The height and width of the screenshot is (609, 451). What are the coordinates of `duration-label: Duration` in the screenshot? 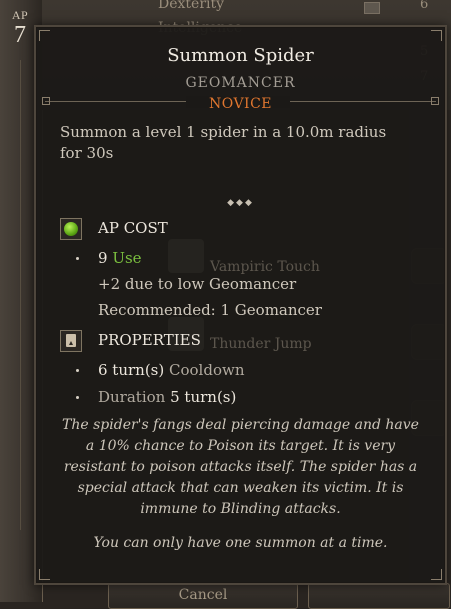 It's located at (132, 397).